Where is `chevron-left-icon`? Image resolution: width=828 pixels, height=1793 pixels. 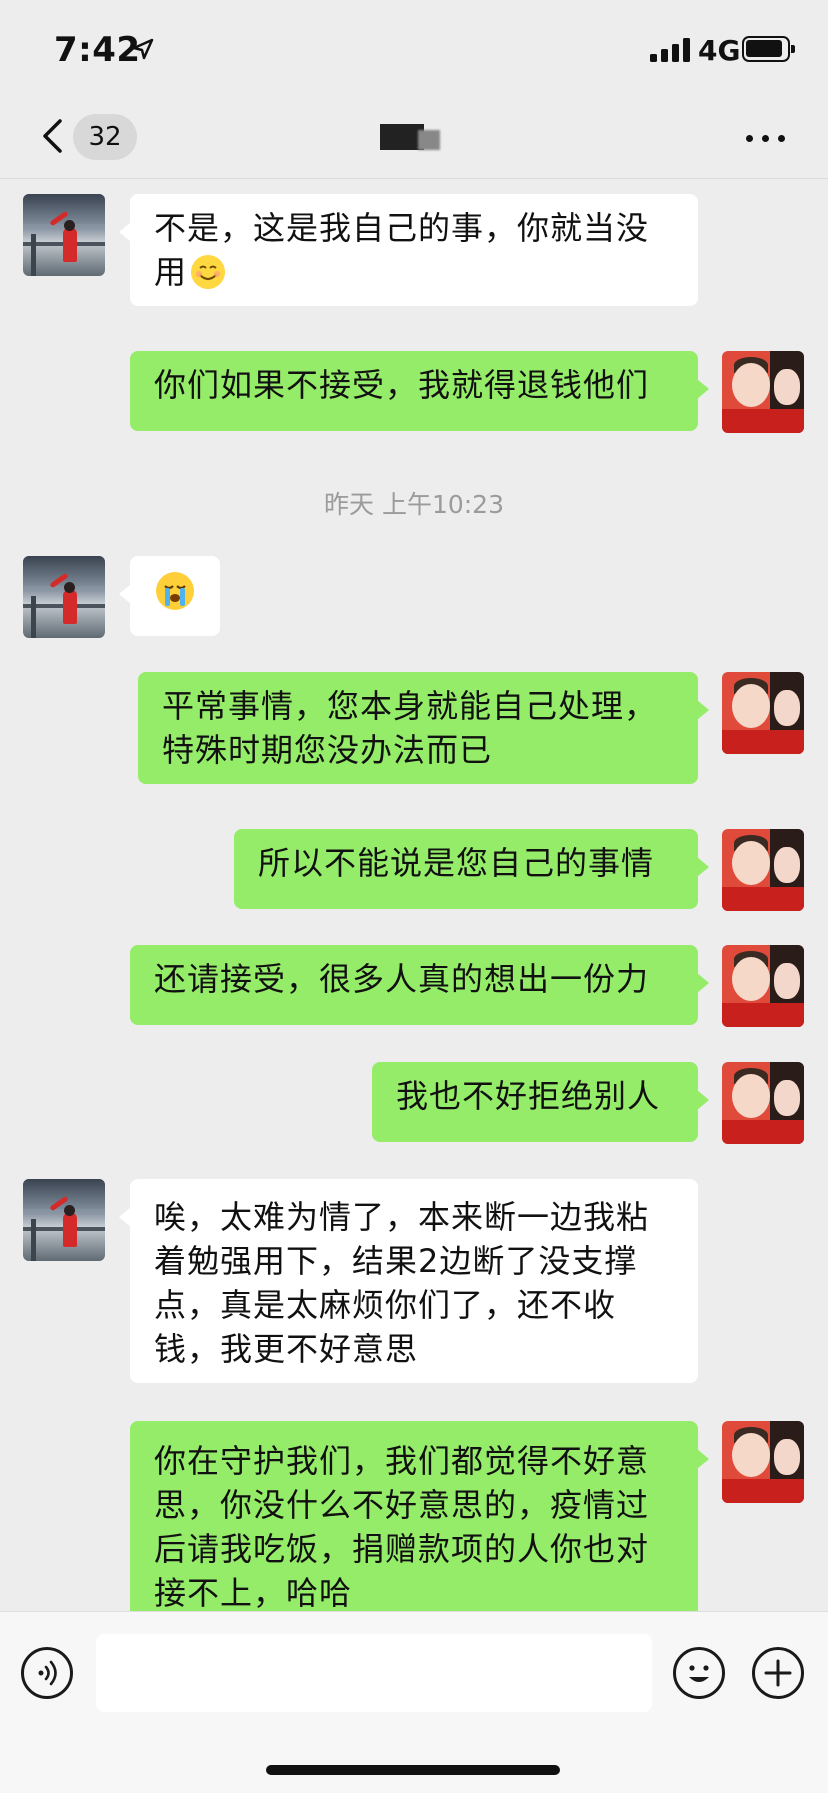 chevron-left-icon is located at coordinates (52, 136).